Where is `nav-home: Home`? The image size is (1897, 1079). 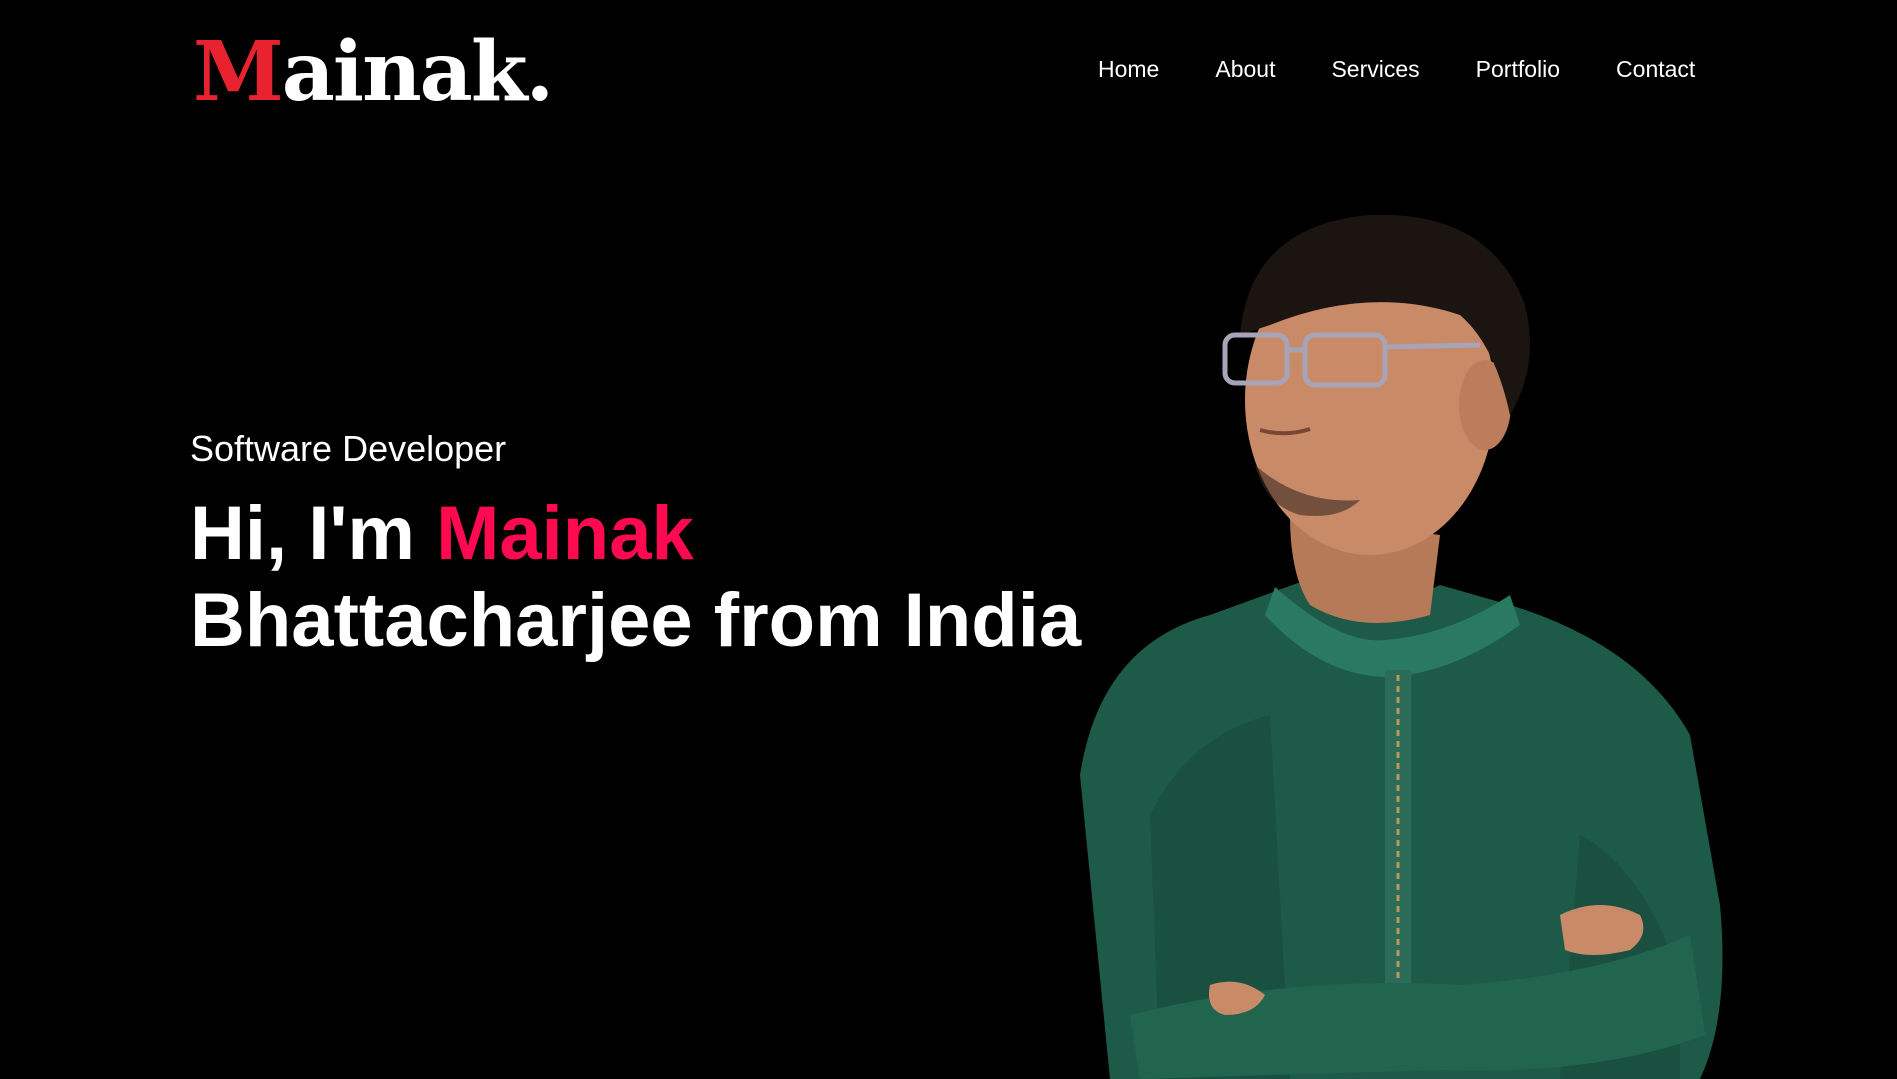 nav-home: Home is located at coordinates (1128, 69).